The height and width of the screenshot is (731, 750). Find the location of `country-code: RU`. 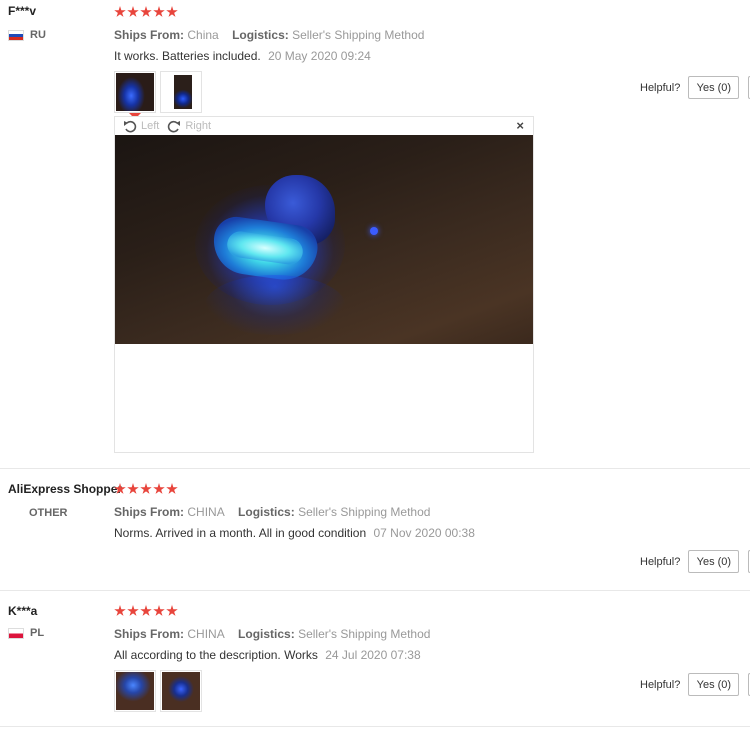

country-code: RU is located at coordinates (38, 35).